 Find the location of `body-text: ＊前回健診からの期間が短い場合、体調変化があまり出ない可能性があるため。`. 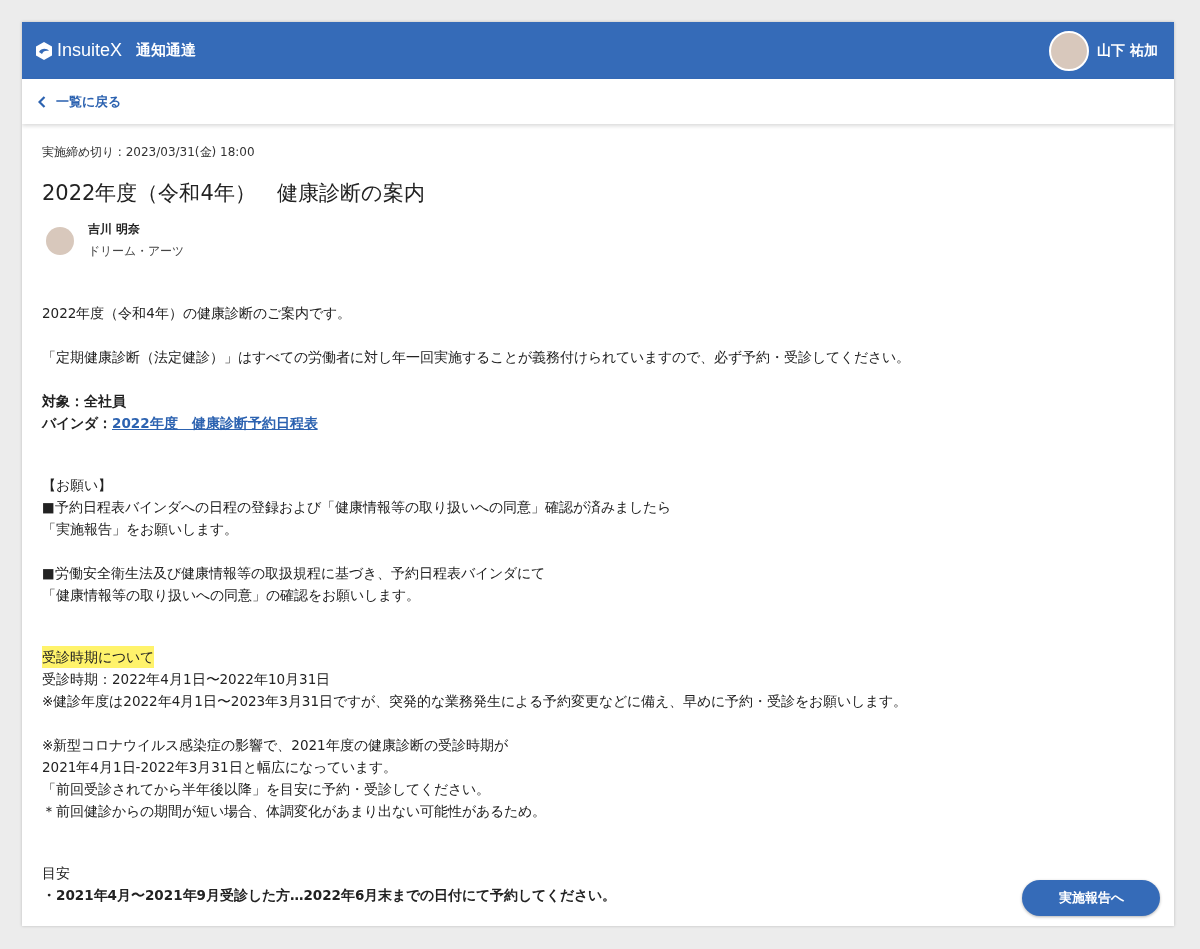

body-text: ＊前回健診からの期間が短い場合、体調変化があまり出ない可能性があるため。 is located at coordinates (294, 811).